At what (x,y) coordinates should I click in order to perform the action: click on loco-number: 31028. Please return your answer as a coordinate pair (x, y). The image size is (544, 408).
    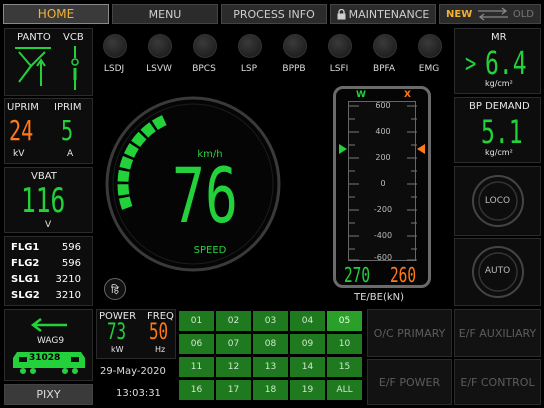
    Looking at the image, I should click on (45, 358).